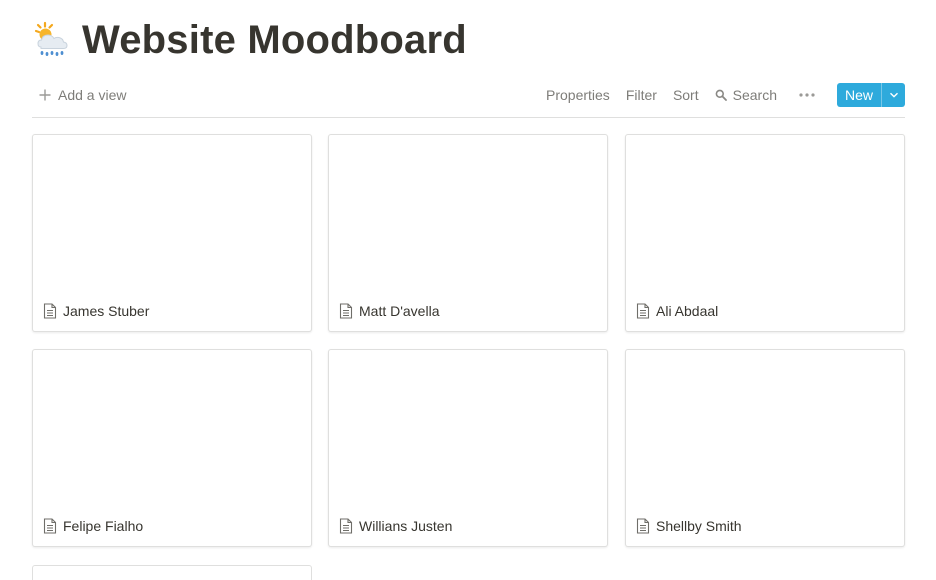 This screenshot has width=936, height=580. What do you see at coordinates (106, 311) in the screenshot?
I see `card-title: James Stuber` at bounding box center [106, 311].